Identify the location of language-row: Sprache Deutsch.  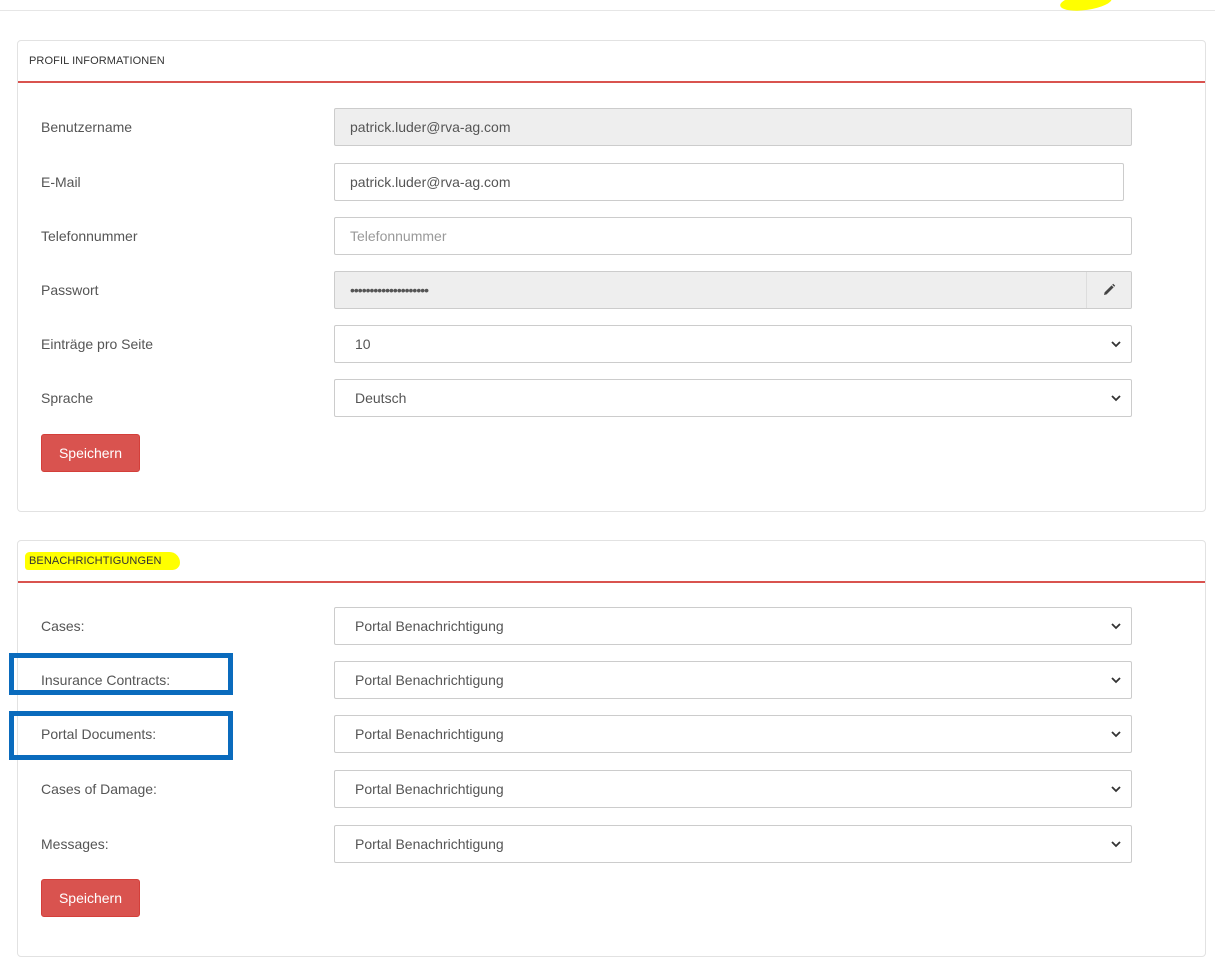
(611, 398).